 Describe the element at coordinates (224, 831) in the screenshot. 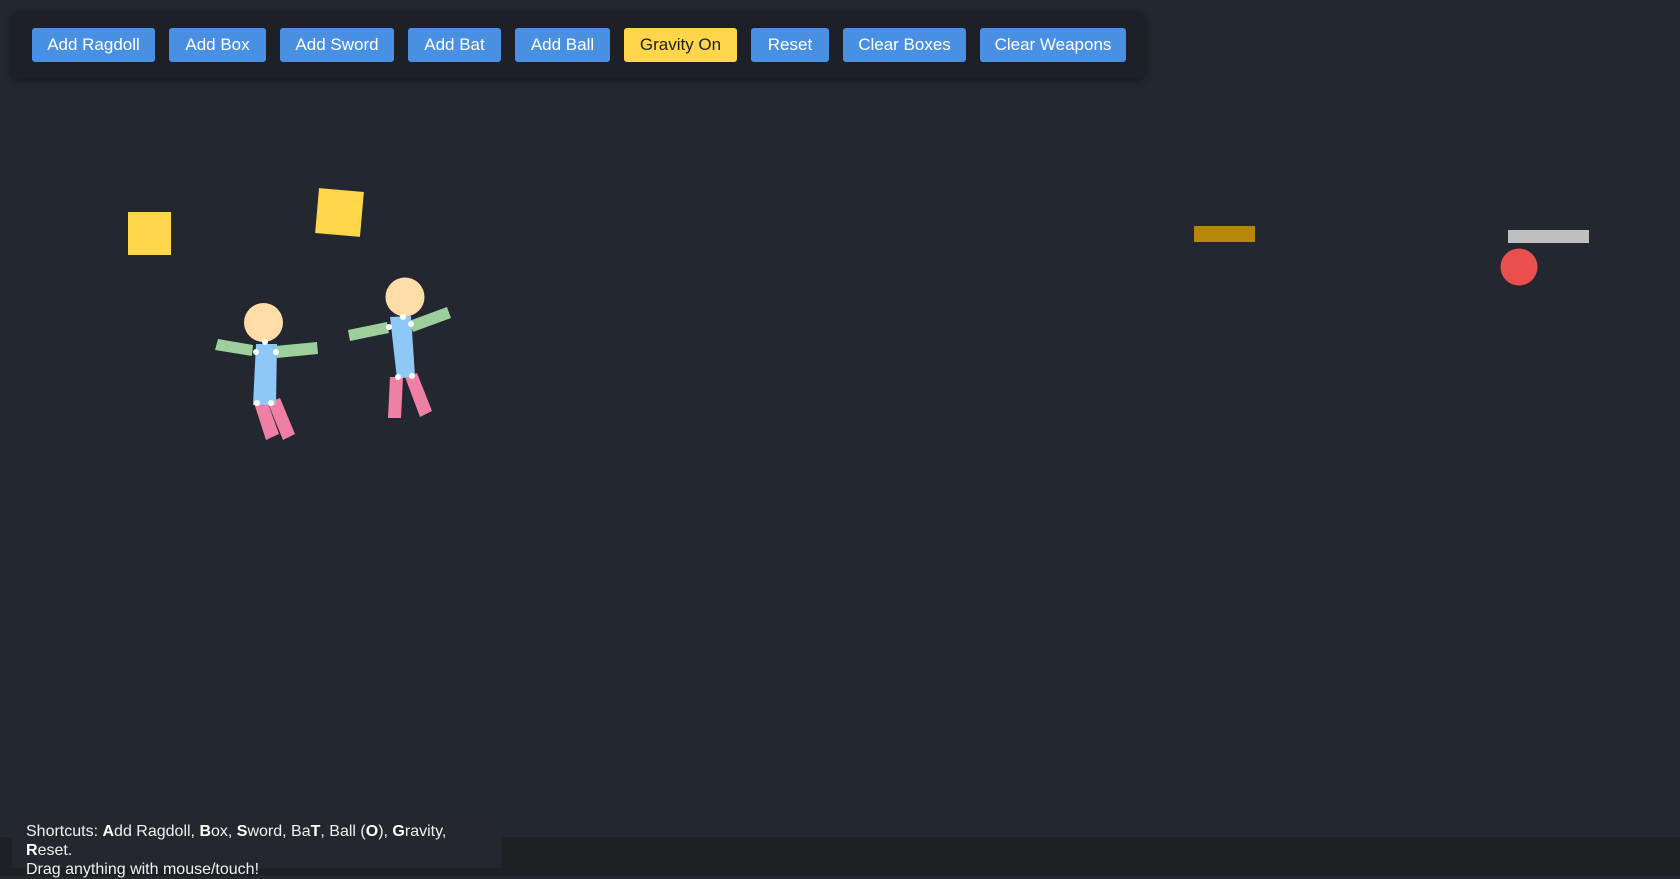

I see `hint-text: ox,` at that location.